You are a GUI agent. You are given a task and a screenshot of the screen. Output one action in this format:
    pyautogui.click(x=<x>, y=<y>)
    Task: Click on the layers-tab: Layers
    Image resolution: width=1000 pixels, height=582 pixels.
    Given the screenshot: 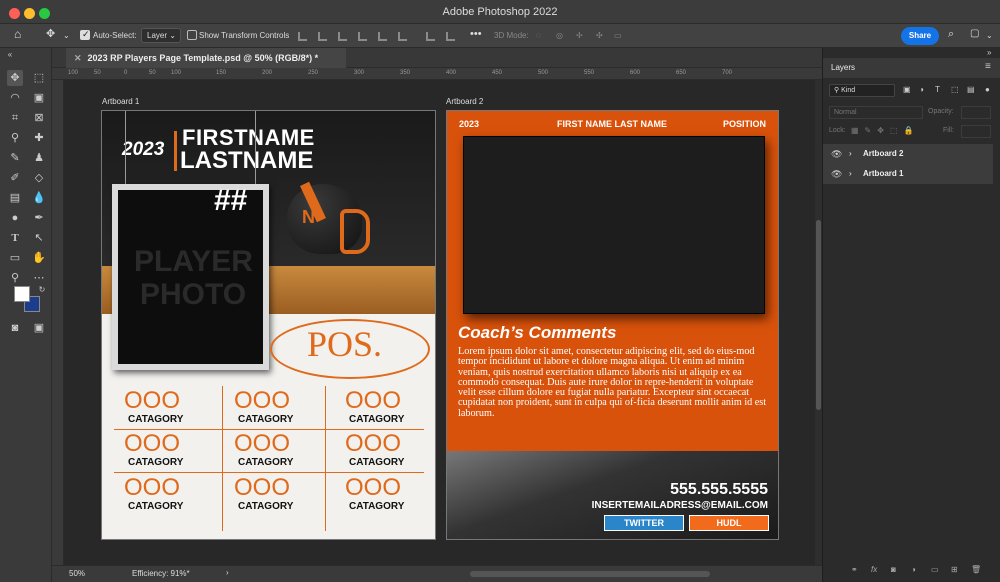 What is the action you would take?
    pyautogui.click(x=843, y=67)
    